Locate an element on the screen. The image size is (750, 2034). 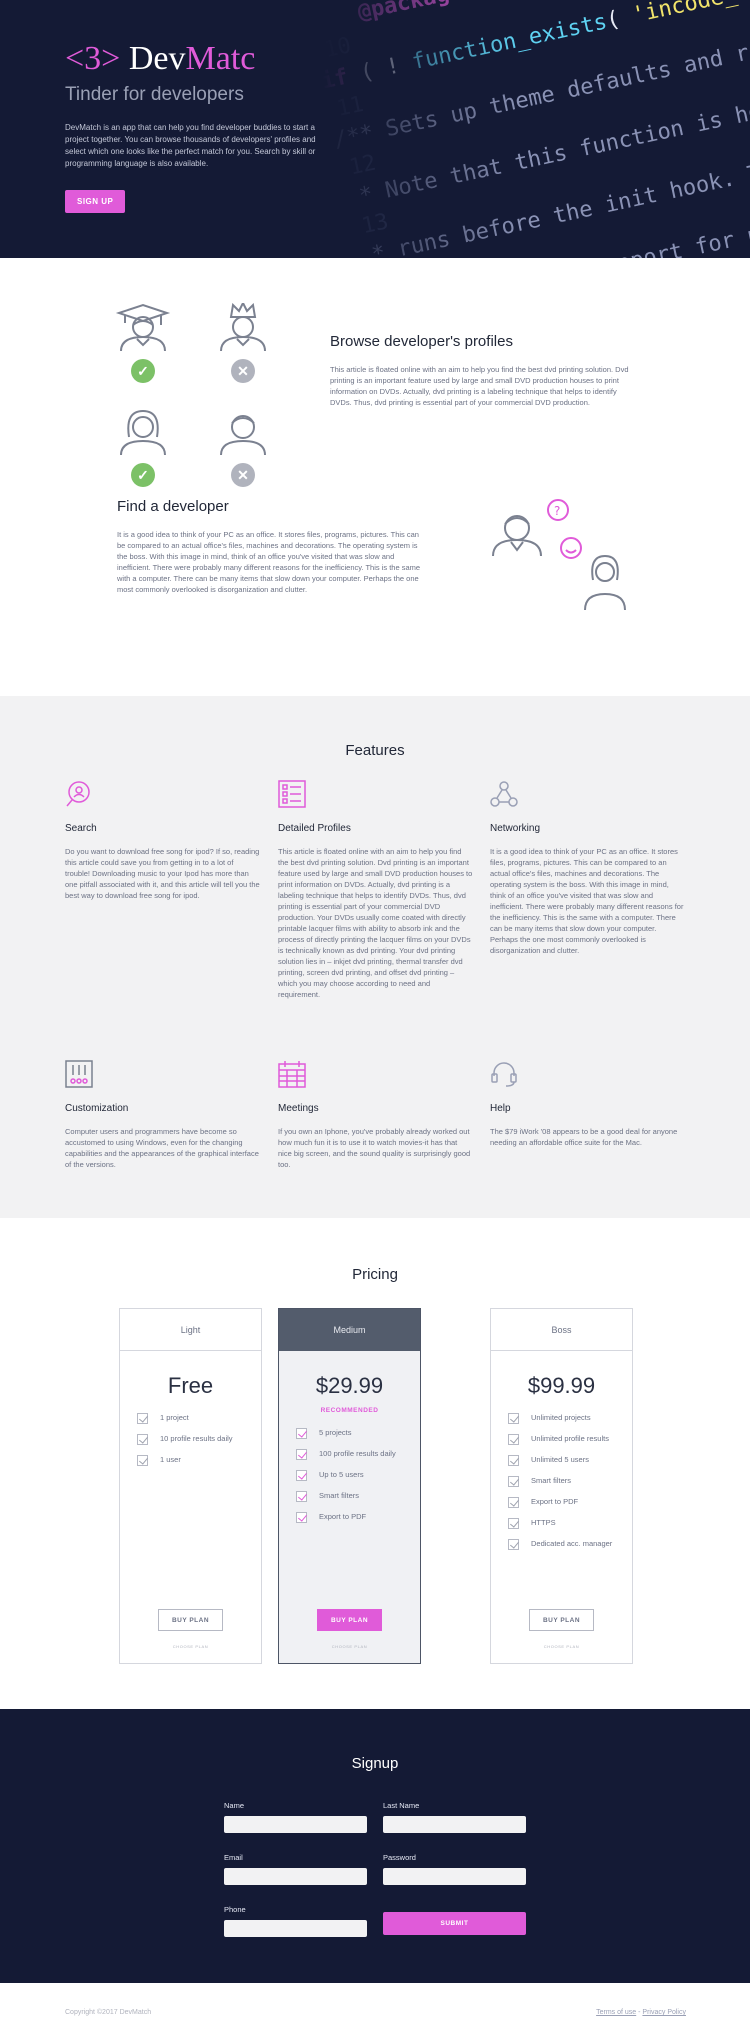
plan-feature-item: 100 profile results daily is located at coordinates (358, 1454).